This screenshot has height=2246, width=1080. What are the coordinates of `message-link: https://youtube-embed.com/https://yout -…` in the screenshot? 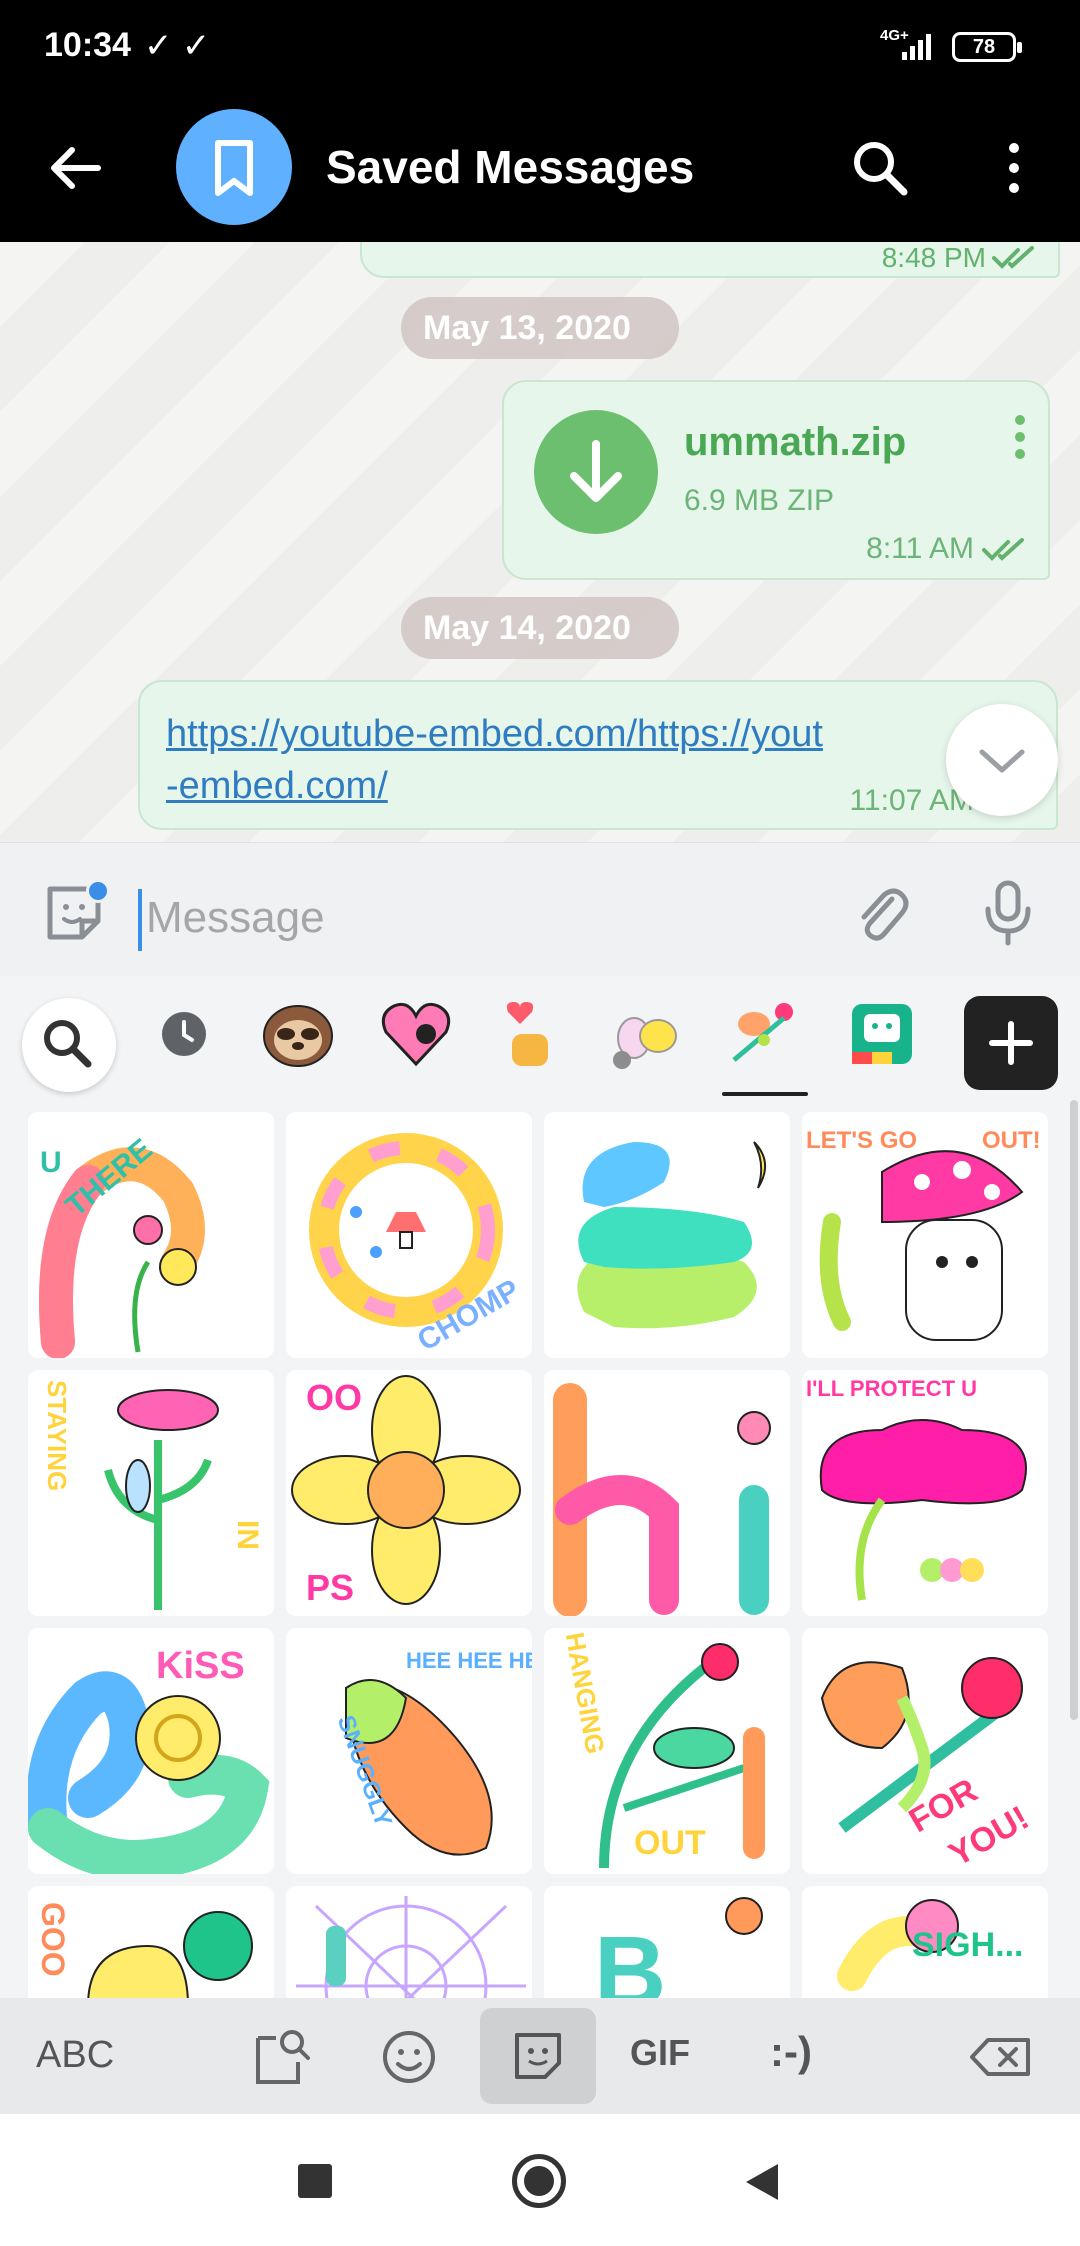 It's located at (566, 760).